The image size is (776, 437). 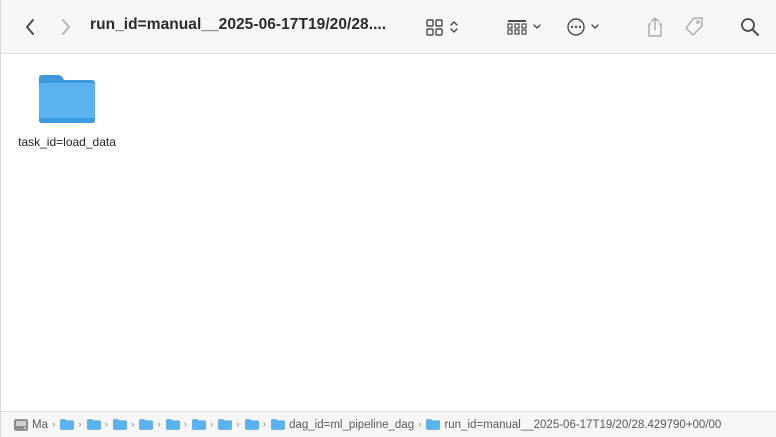 I want to click on group-by-icon, so click(x=524, y=27).